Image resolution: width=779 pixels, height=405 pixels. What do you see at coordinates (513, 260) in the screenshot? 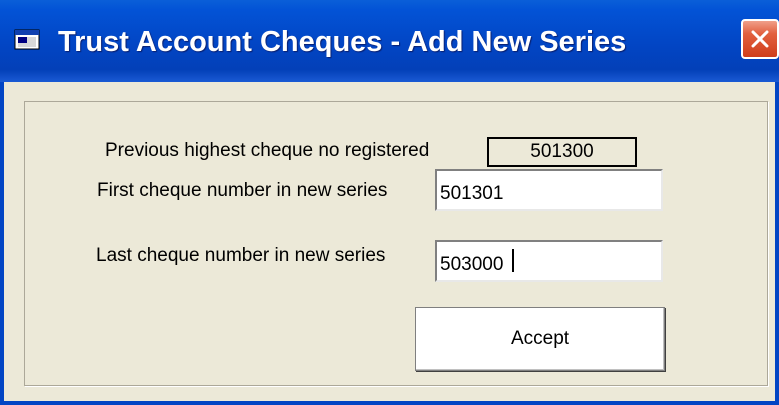
I see `text-caret` at bounding box center [513, 260].